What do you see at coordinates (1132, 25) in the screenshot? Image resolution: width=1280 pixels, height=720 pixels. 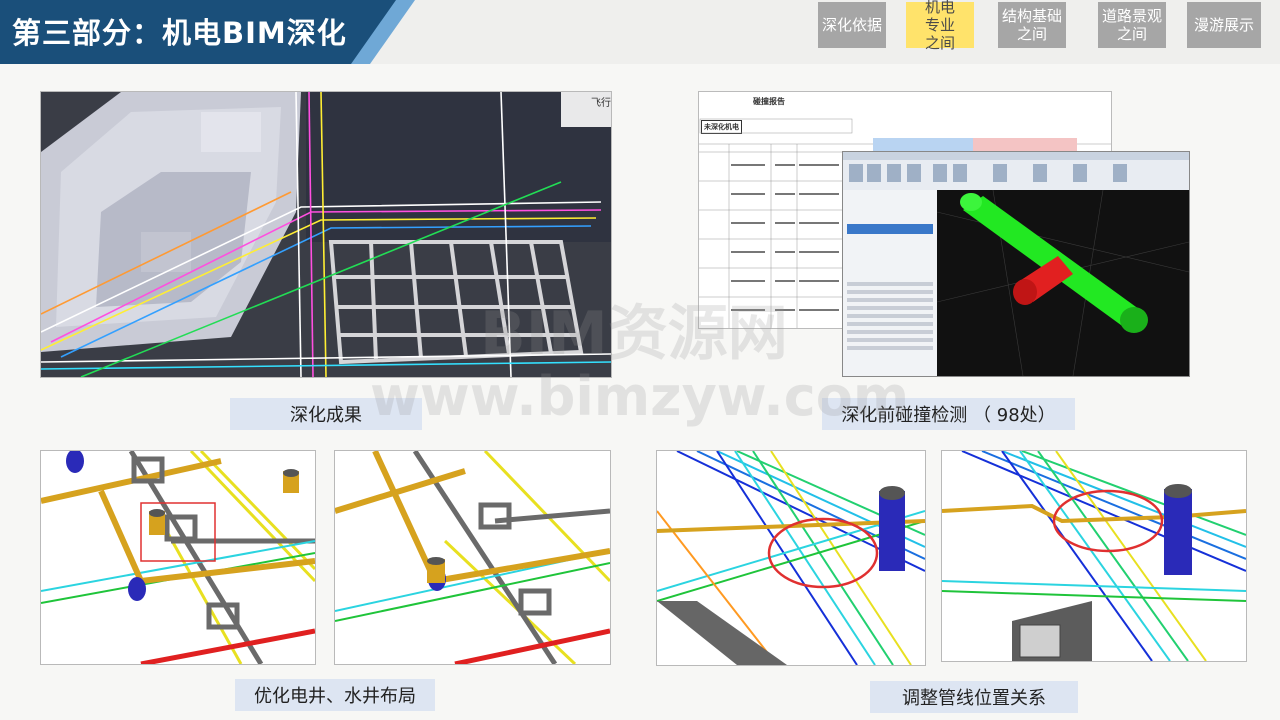 I see `tab-road: 道路景观之间` at bounding box center [1132, 25].